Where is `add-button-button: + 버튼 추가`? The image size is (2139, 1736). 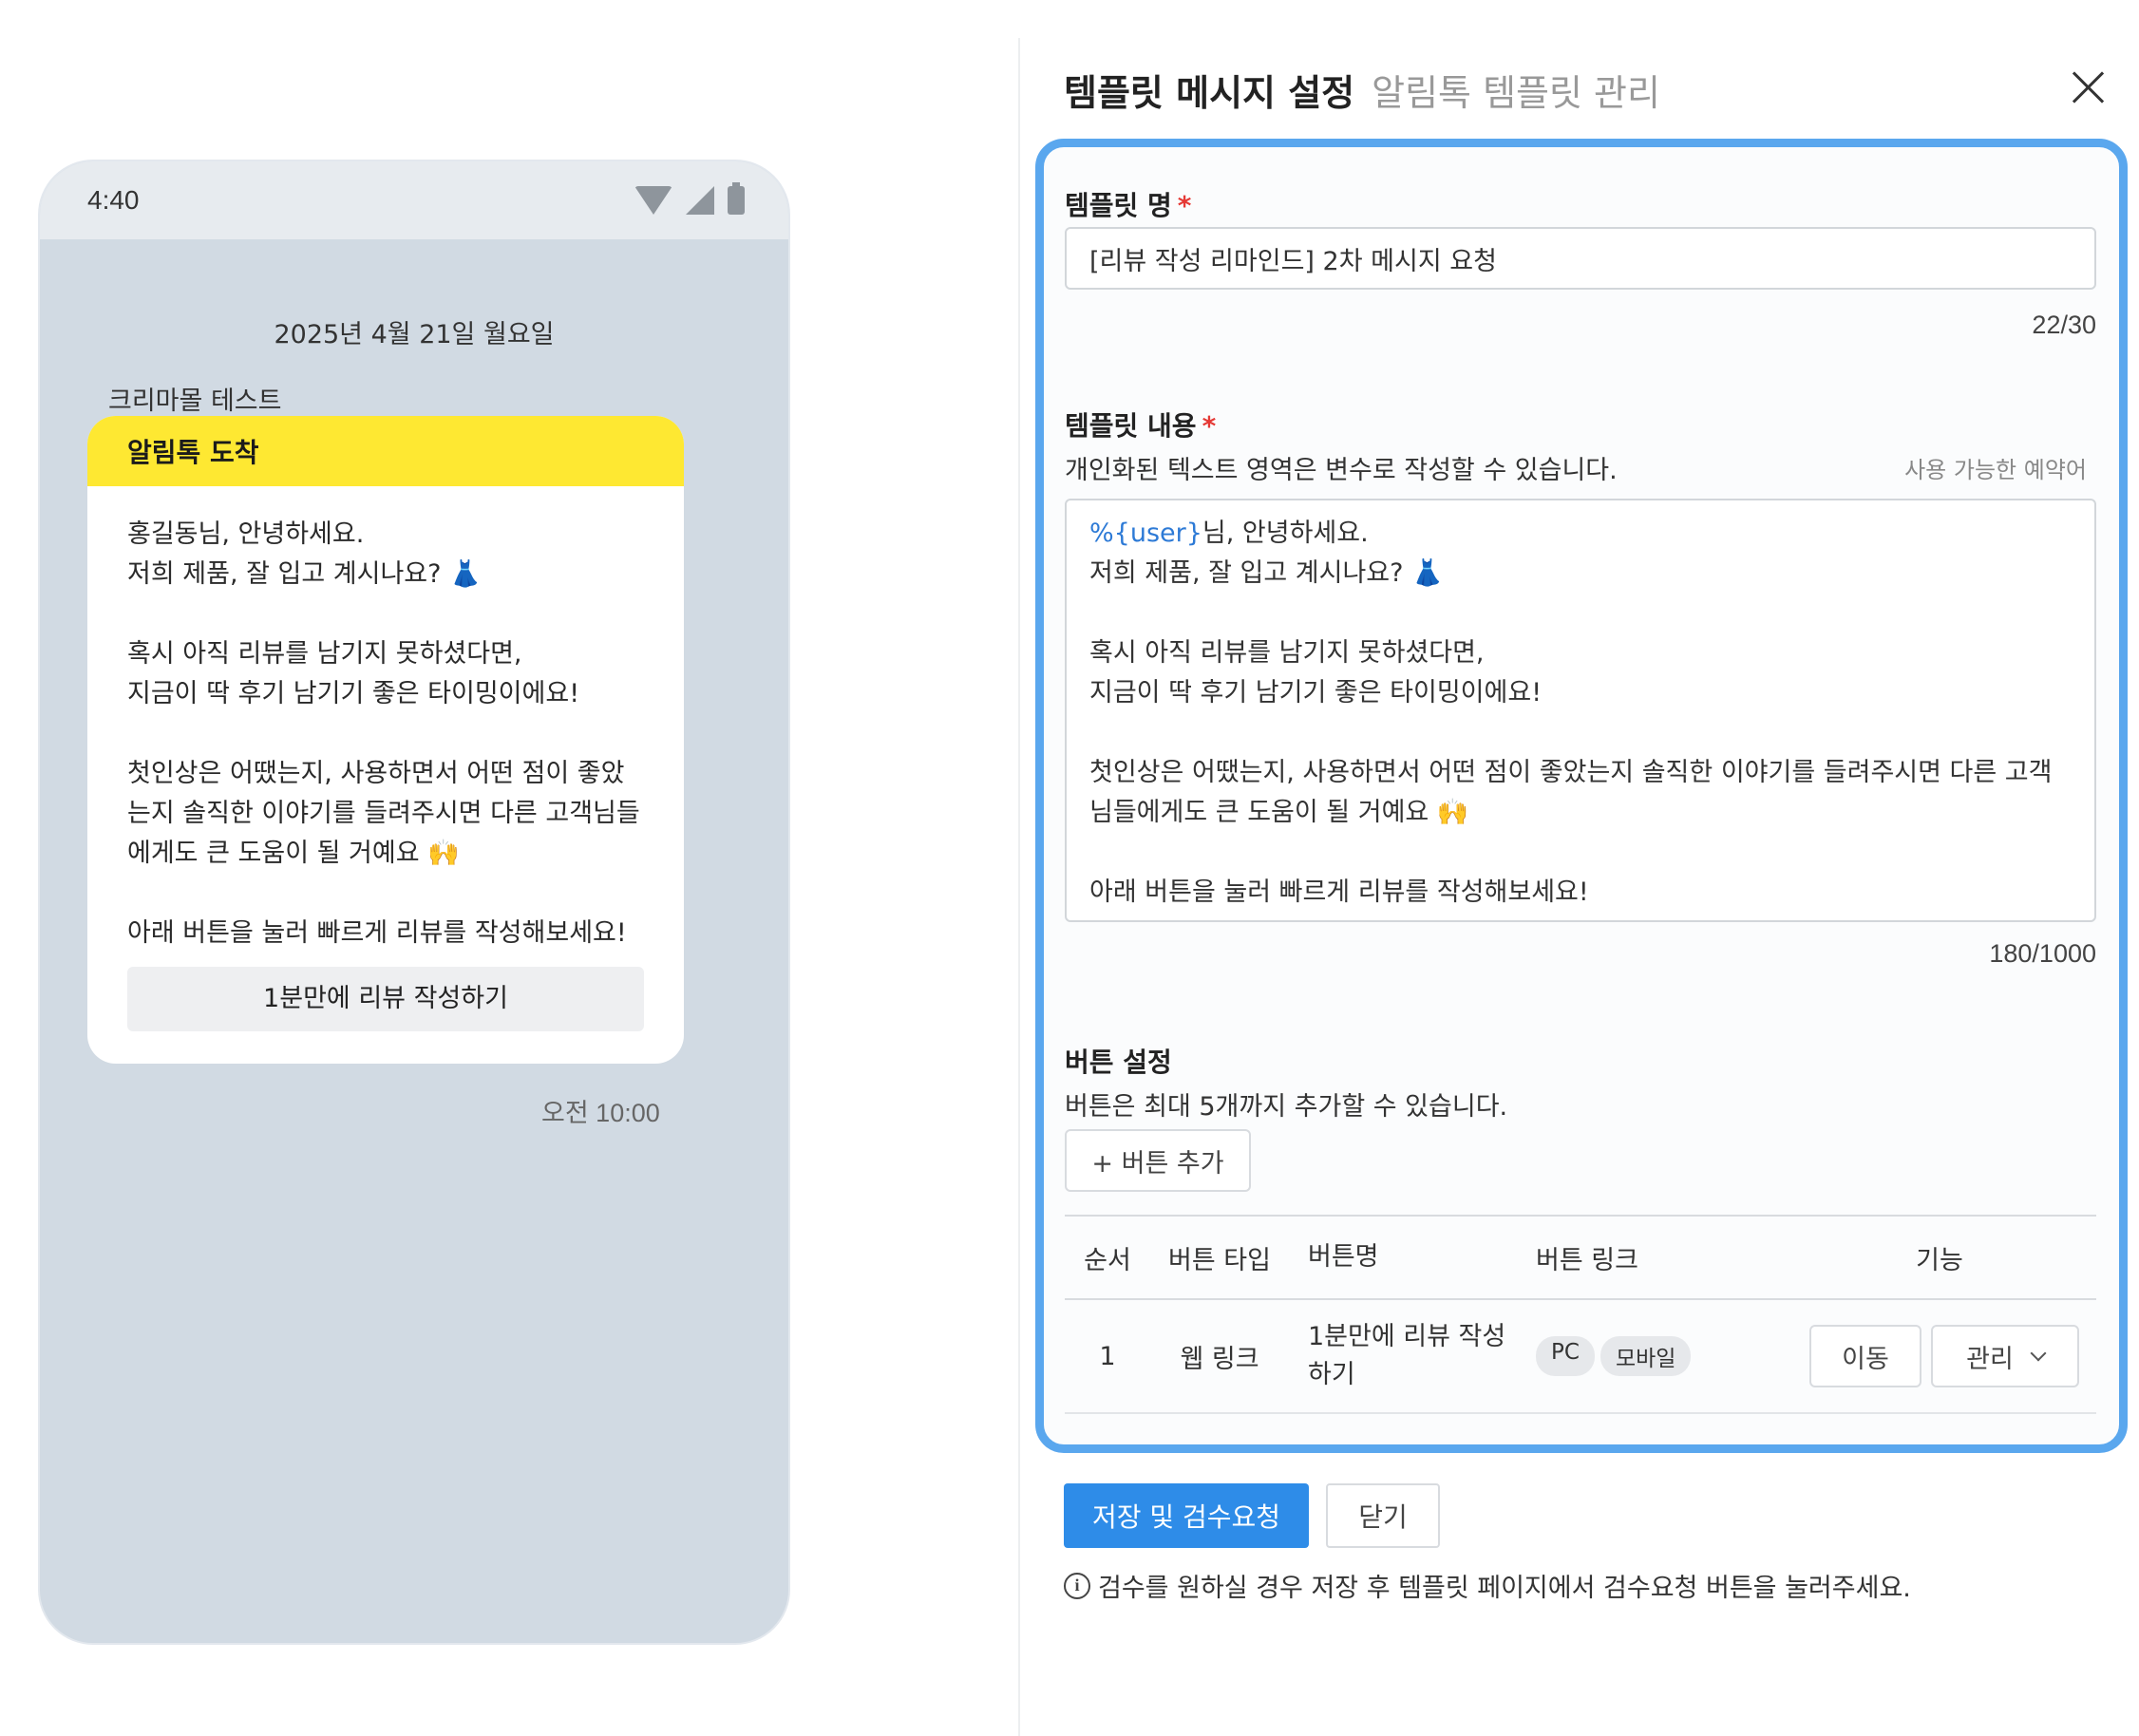 add-button-button: + 버튼 추가 is located at coordinates (1158, 1160).